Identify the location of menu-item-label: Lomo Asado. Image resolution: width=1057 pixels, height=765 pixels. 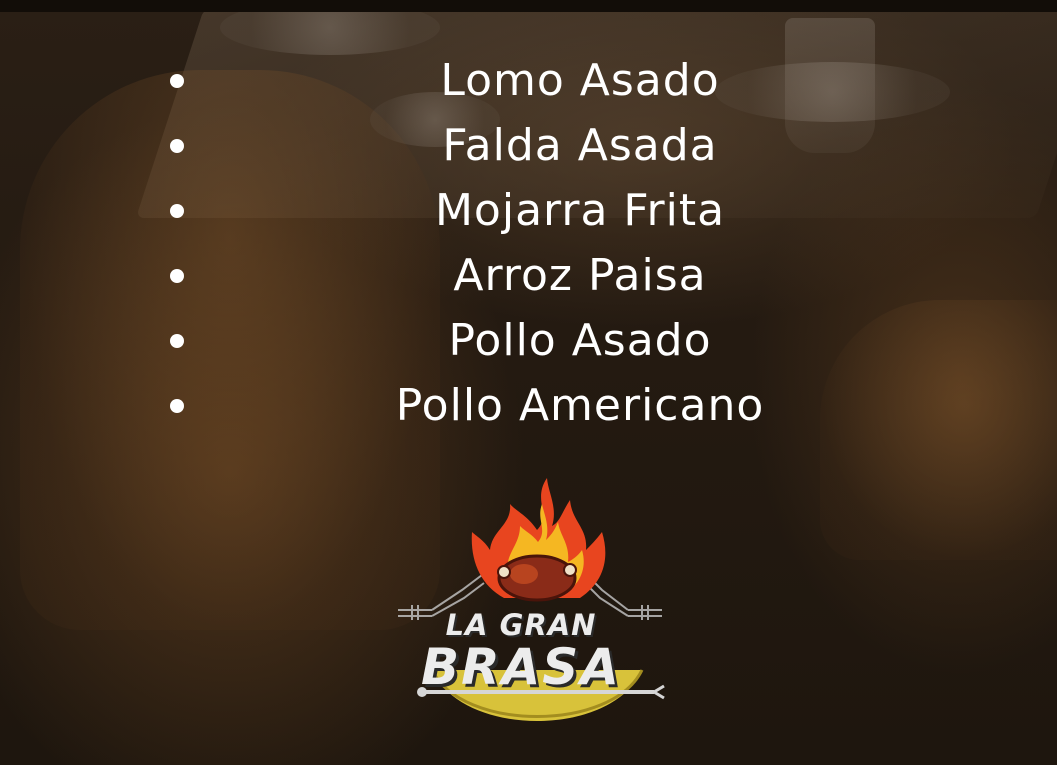
(580, 80).